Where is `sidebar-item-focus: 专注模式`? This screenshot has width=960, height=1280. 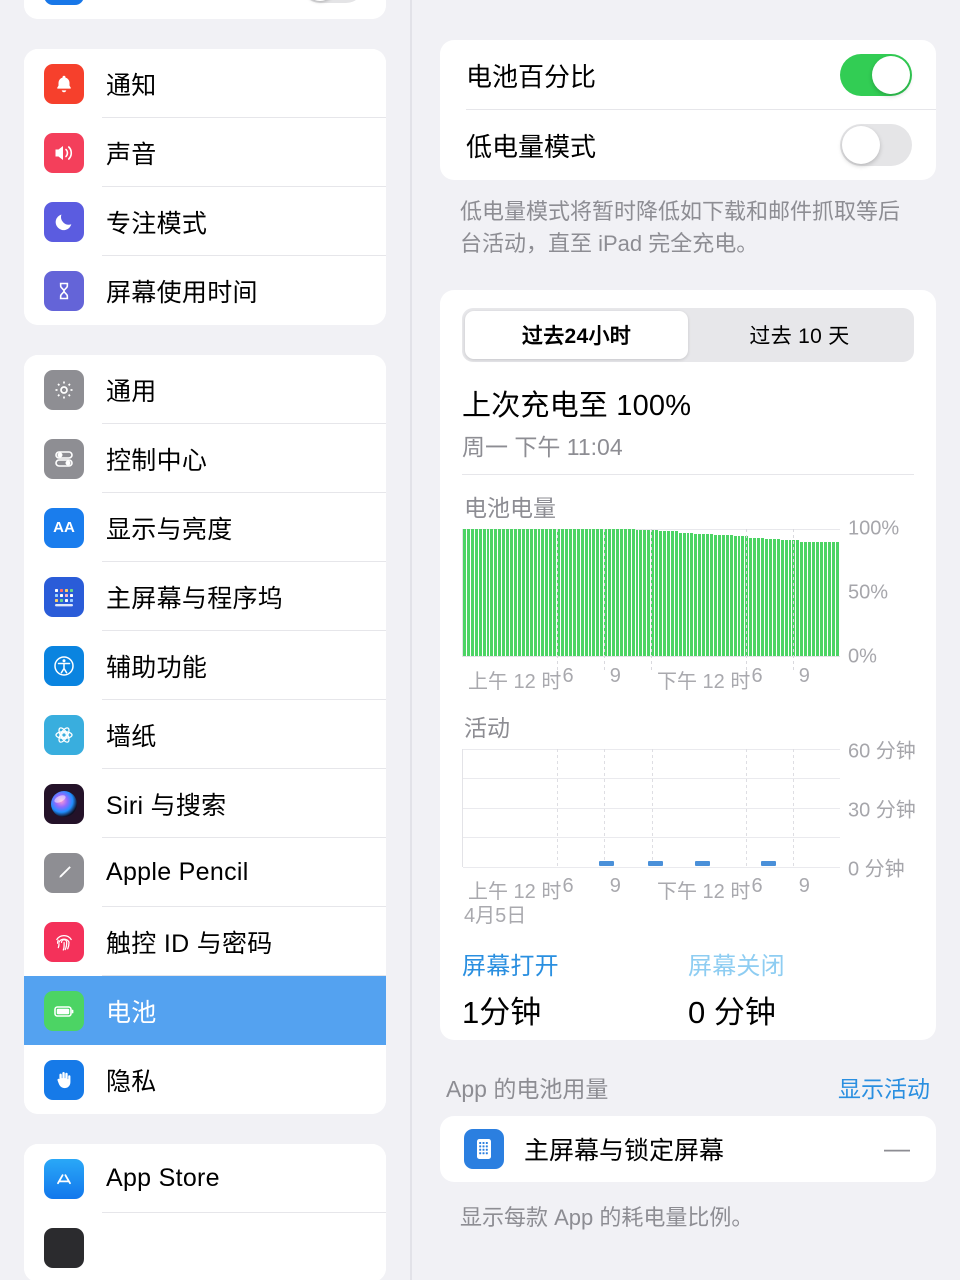 sidebar-item-focus: 专注模式 is located at coordinates (205, 221).